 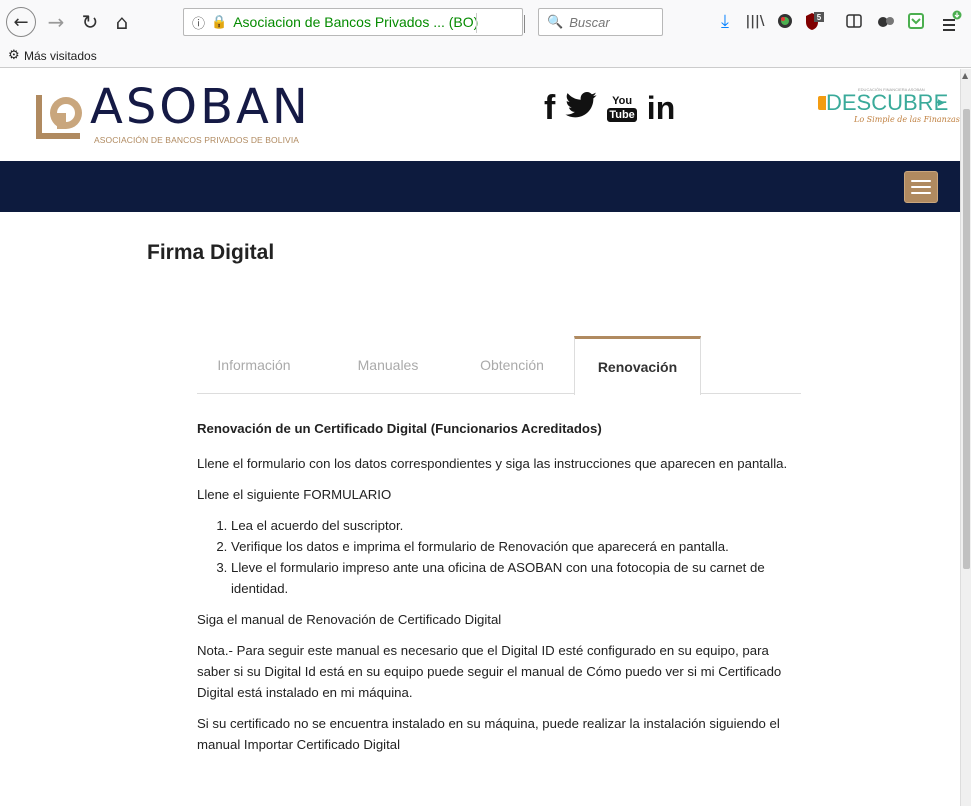 I want to click on back-button: ←, so click(x=21, y=22).